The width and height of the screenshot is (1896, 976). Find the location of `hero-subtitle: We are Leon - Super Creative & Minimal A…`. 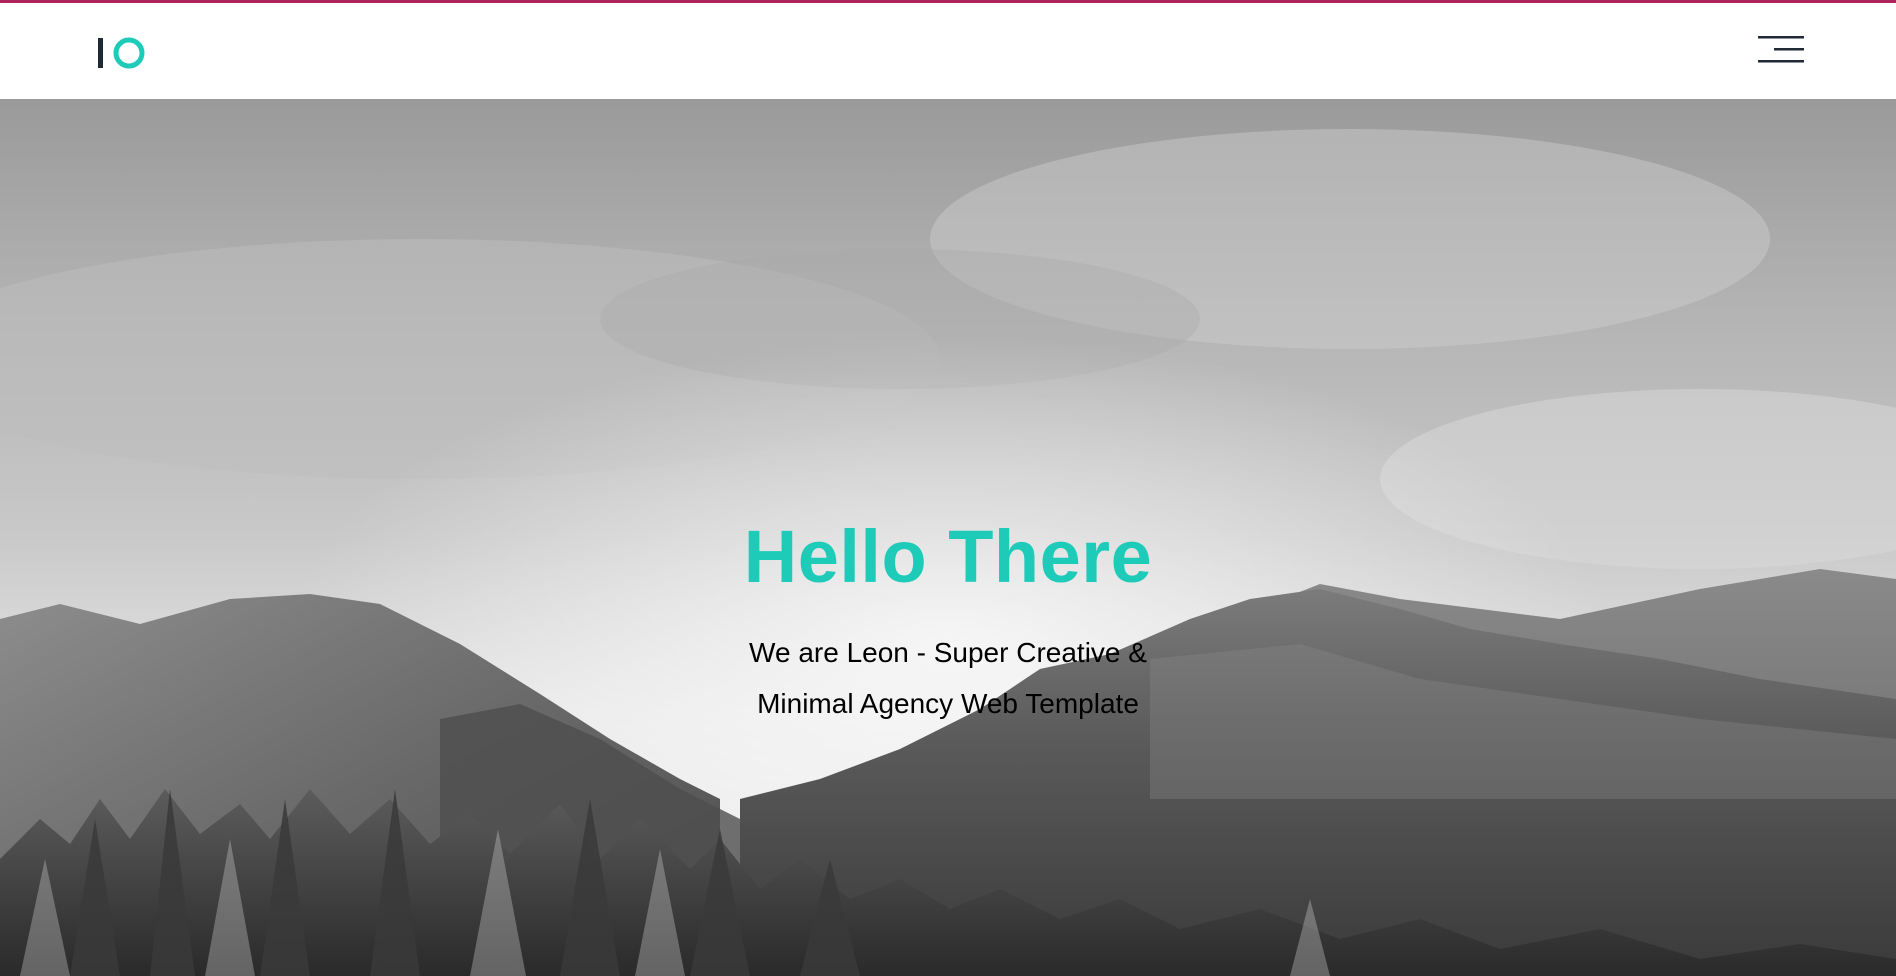

hero-subtitle: We are Leon - Super Creative & Minimal A… is located at coordinates (948, 678).